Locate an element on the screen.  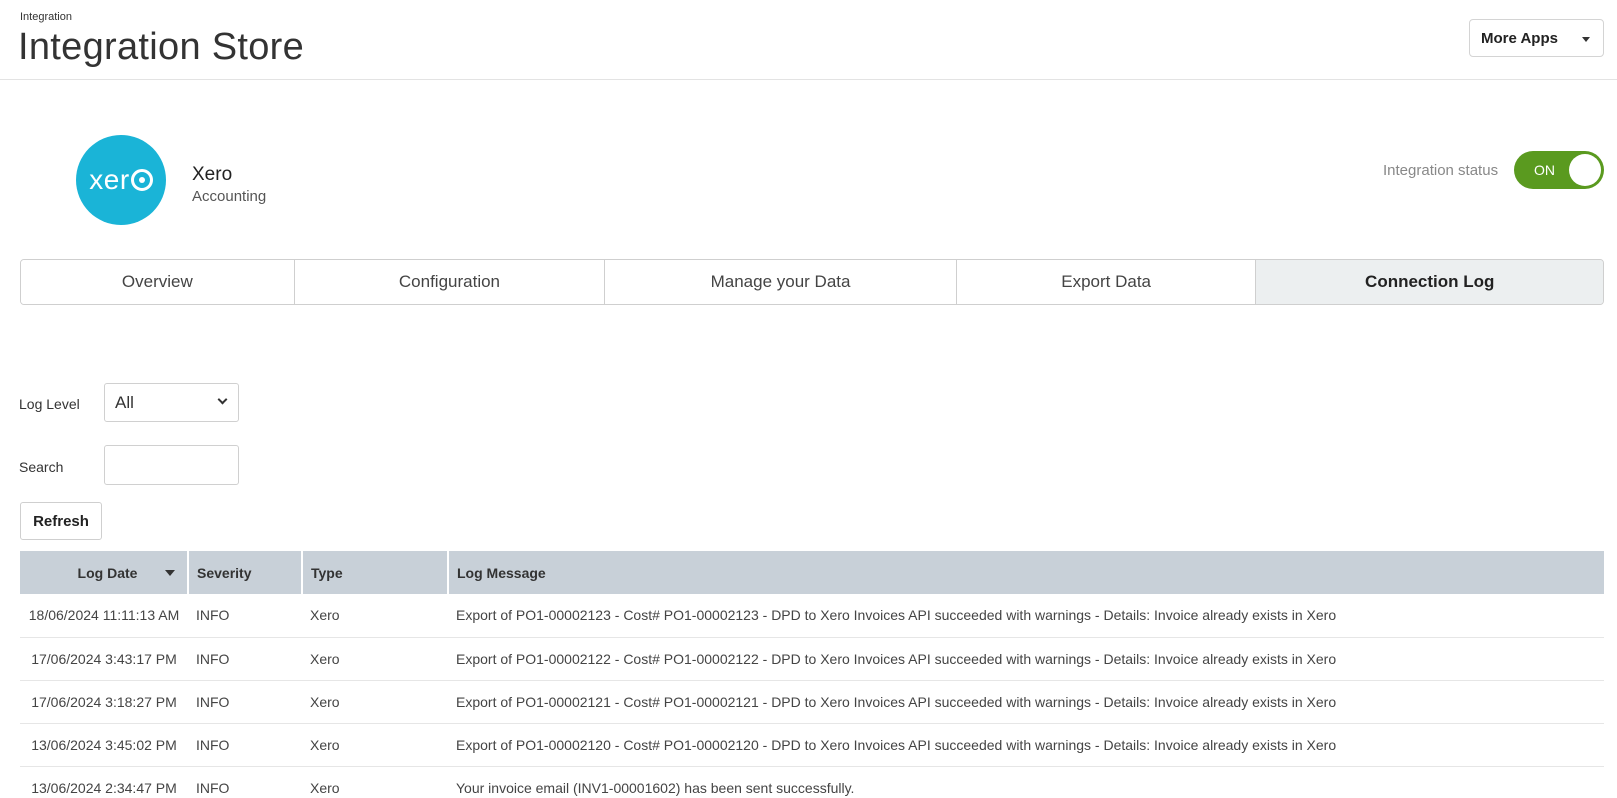
caret-down-icon is located at coordinates (1586, 39).